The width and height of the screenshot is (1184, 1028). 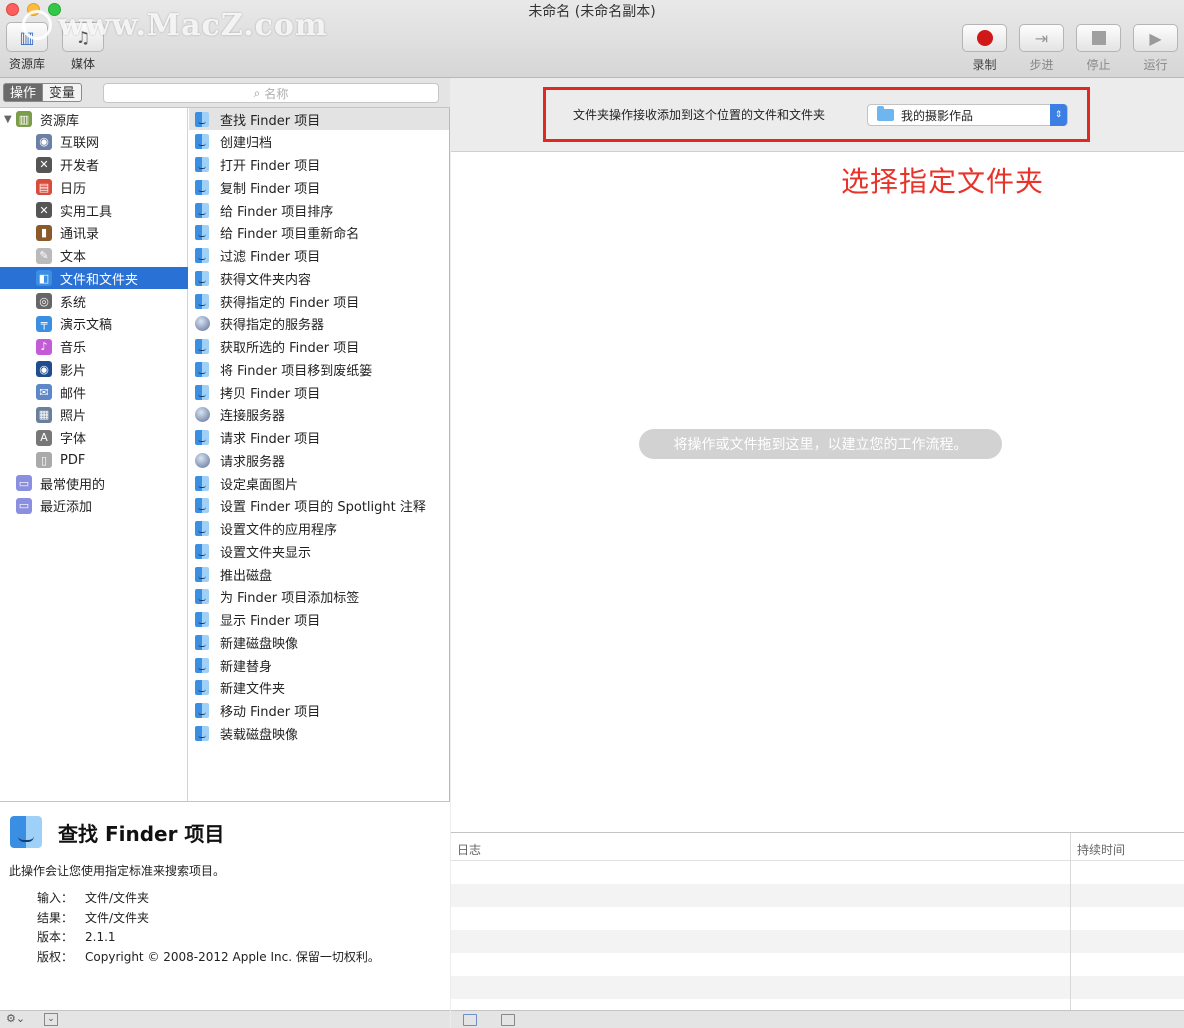 I want to click on library-header: 操作 变量 ⌕ 名称, so click(x=225, y=93).